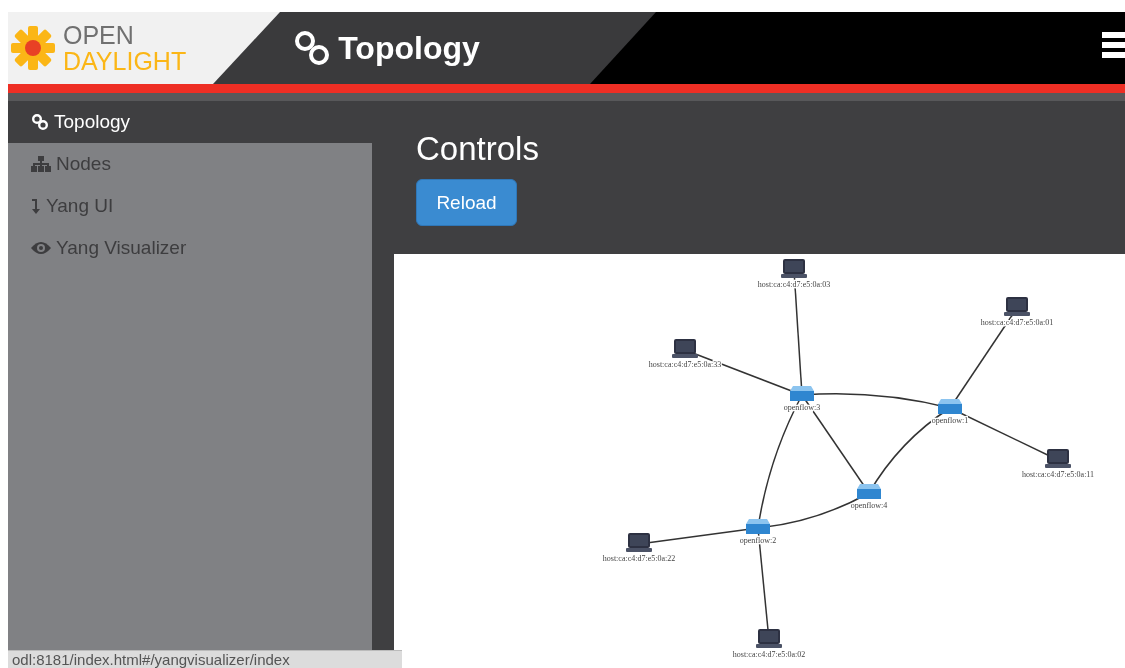 Image resolution: width=1125 pixels, height=668 pixels. What do you see at coordinates (36, 206) in the screenshot?
I see `arrow-down-icon` at bounding box center [36, 206].